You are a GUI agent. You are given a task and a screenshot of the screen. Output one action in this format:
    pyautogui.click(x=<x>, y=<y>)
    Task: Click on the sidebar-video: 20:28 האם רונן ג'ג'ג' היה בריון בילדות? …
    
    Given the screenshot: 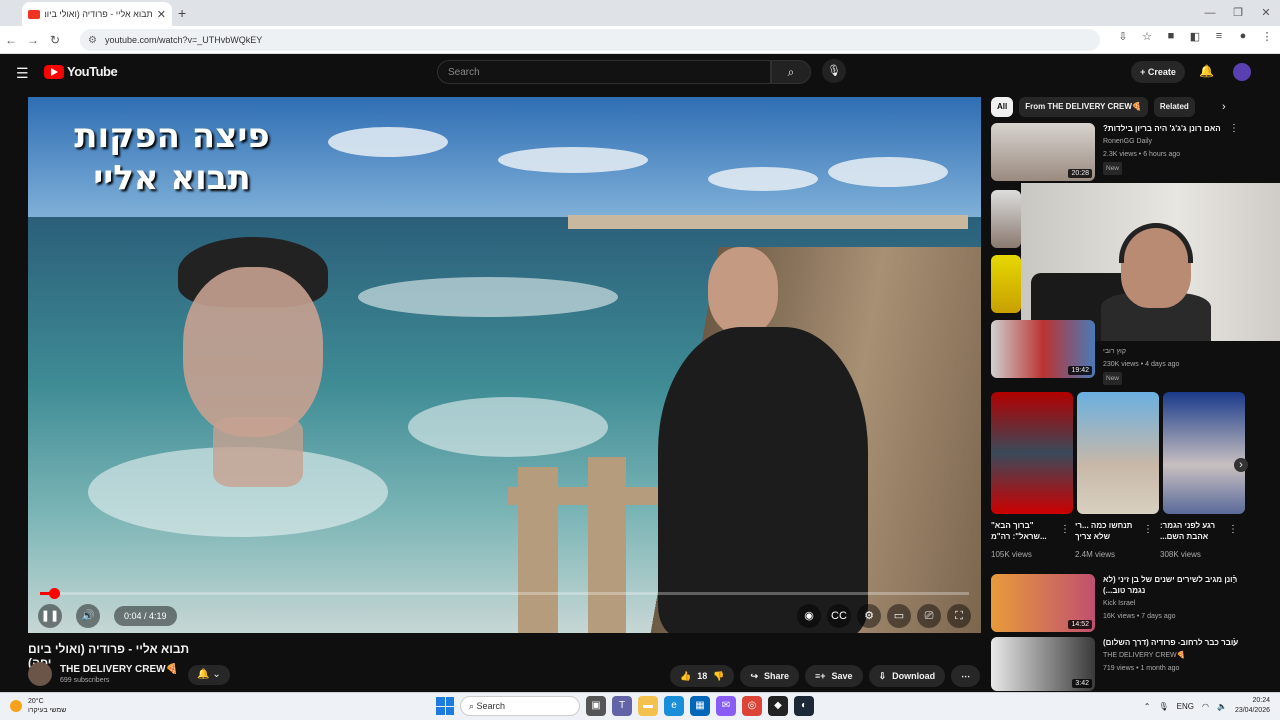 What is the action you would take?
    pyautogui.click(x=1126, y=152)
    